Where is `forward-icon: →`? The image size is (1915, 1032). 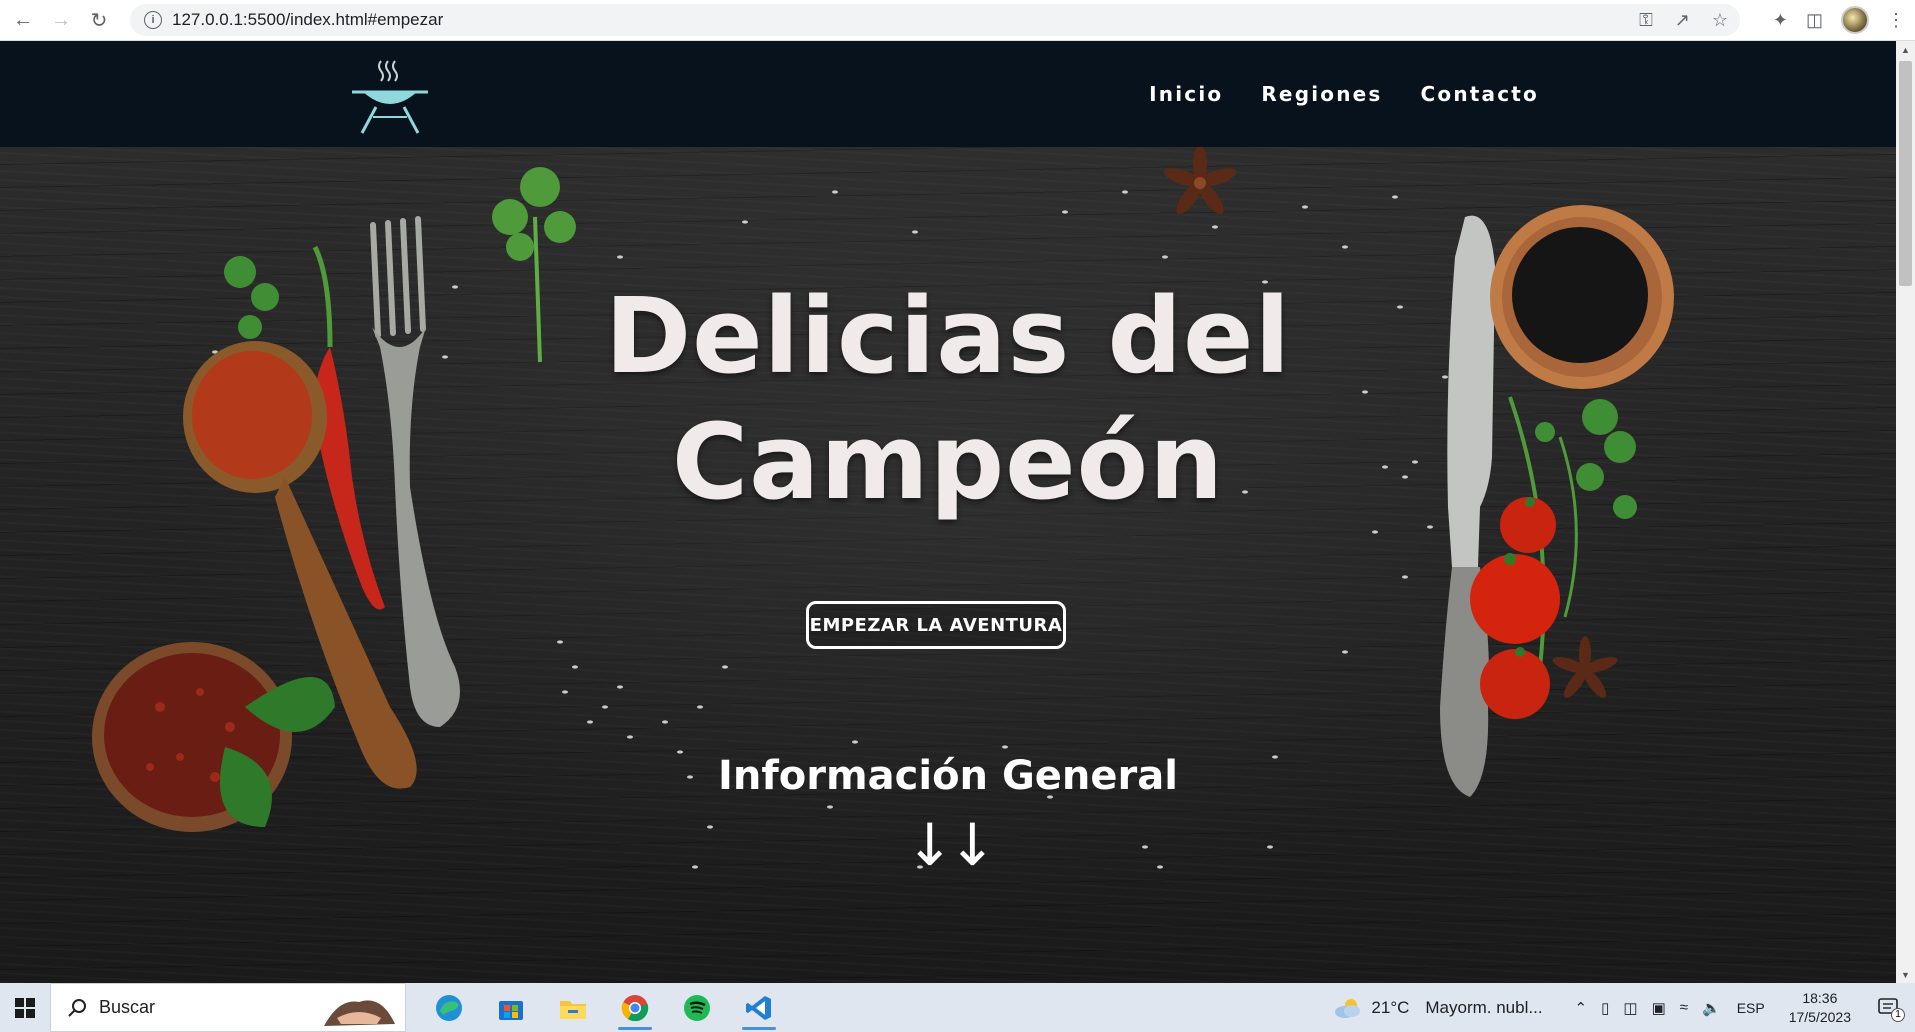
forward-icon: → is located at coordinates (61, 20).